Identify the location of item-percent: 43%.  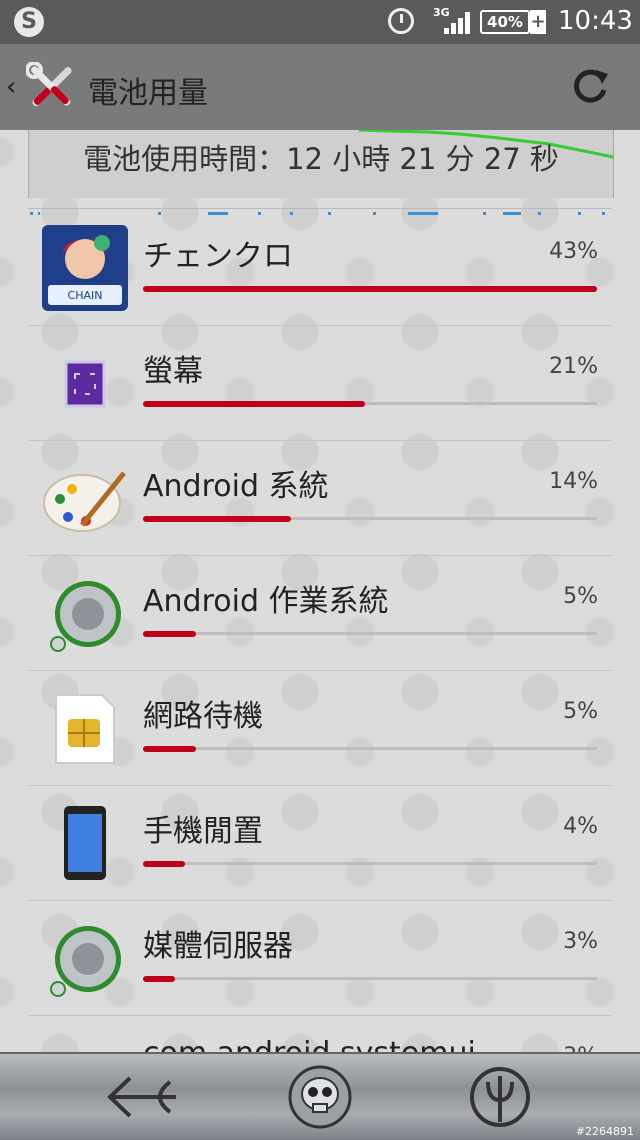
(573, 251).